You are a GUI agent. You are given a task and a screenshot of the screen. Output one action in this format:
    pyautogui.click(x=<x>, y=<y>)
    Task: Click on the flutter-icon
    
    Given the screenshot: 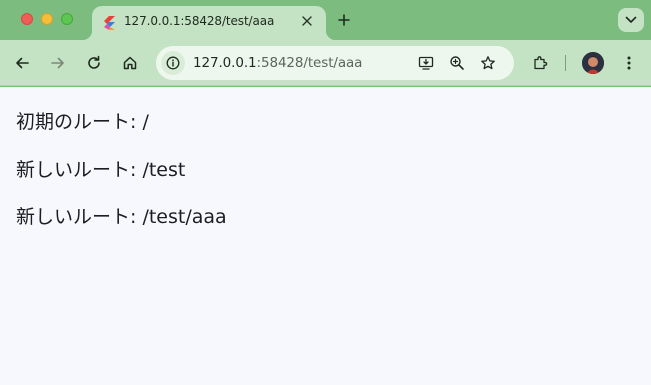 What is the action you would take?
    pyautogui.click(x=109, y=23)
    